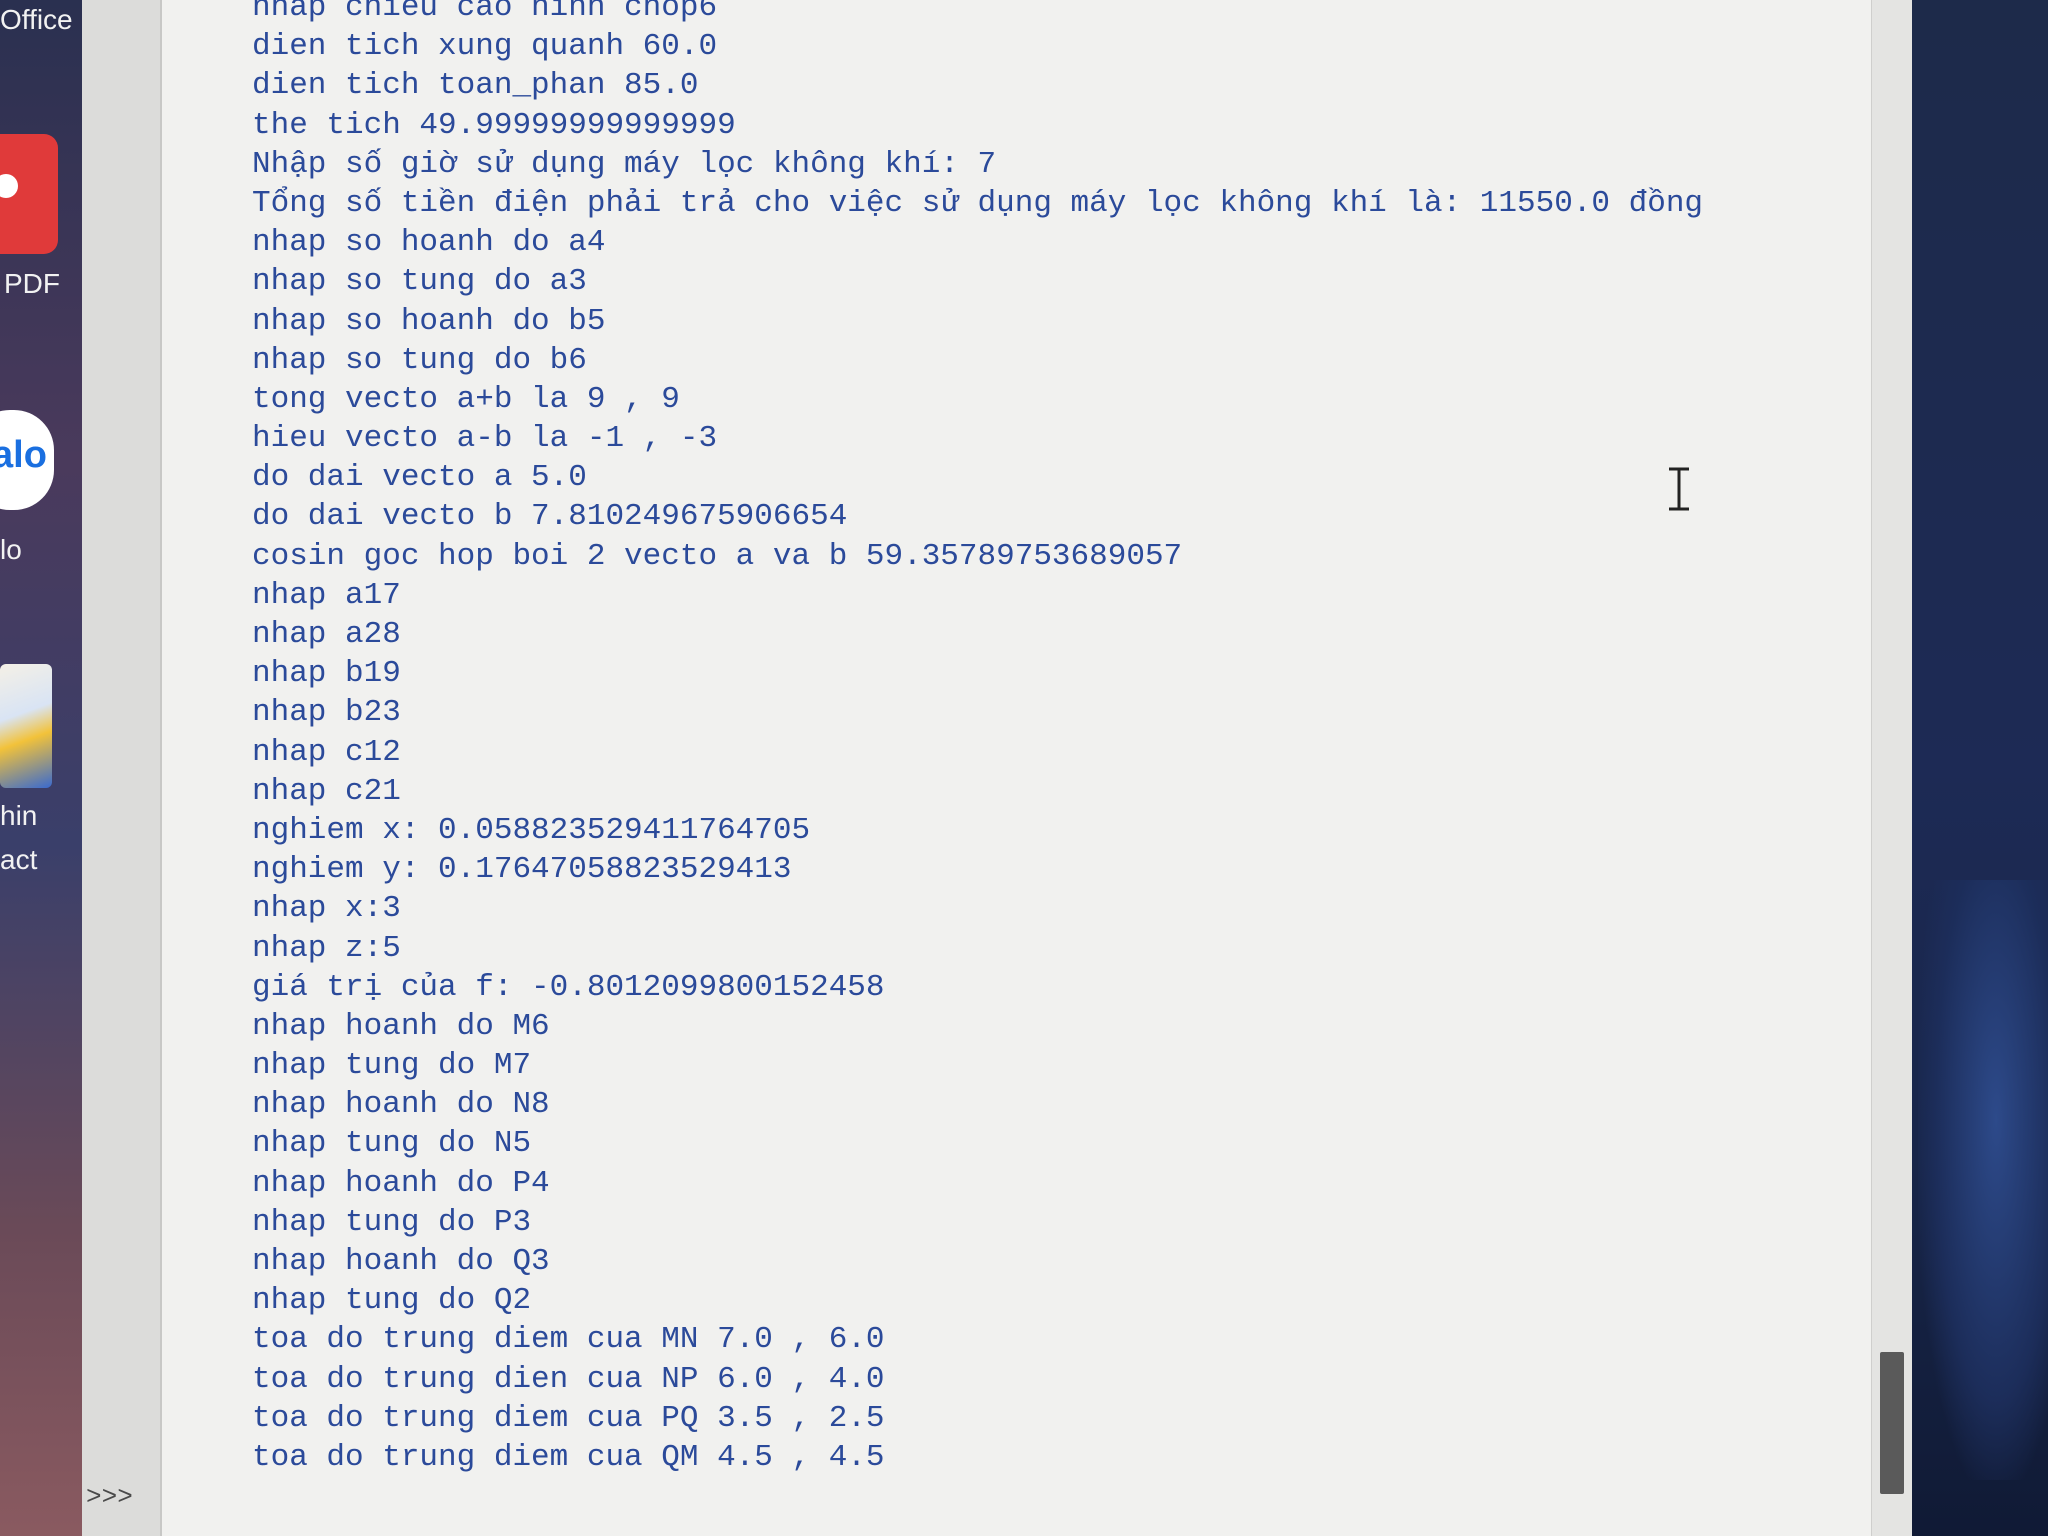 The width and height of the screenshot is (2048, 1536). Describe the element at coordinates (18, 860) in the screenshot. I see `desktop-icon-label-act: act` at that location.